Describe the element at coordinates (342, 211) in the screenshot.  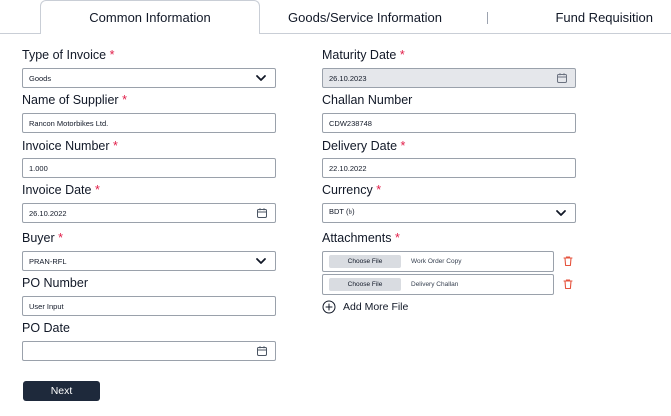
I see `select-value: BDT (৳)` at that location.